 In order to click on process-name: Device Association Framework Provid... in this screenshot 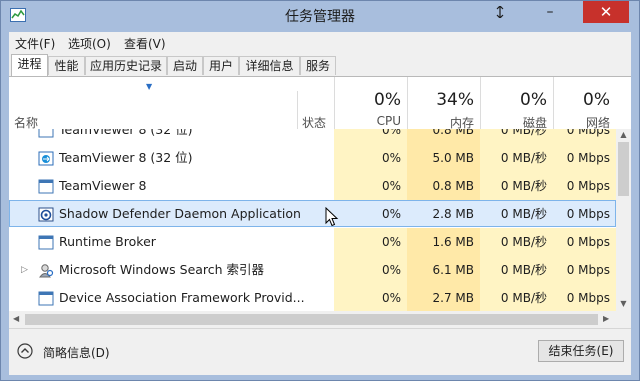, I will do `click(182, 297)`.